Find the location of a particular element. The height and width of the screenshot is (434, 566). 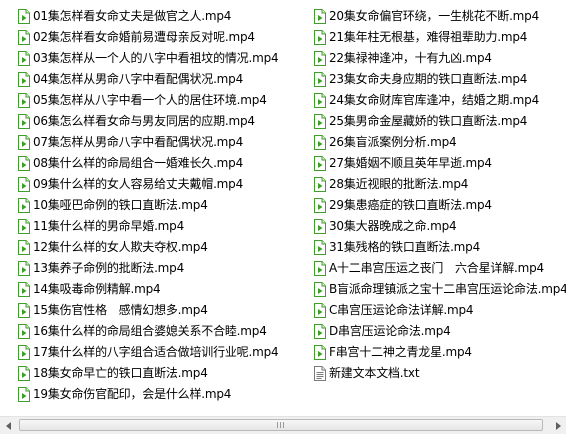

file-name: 09集什么样的女人容易给丈夫戴帽.mp4 is located at coordinates (138, 184).